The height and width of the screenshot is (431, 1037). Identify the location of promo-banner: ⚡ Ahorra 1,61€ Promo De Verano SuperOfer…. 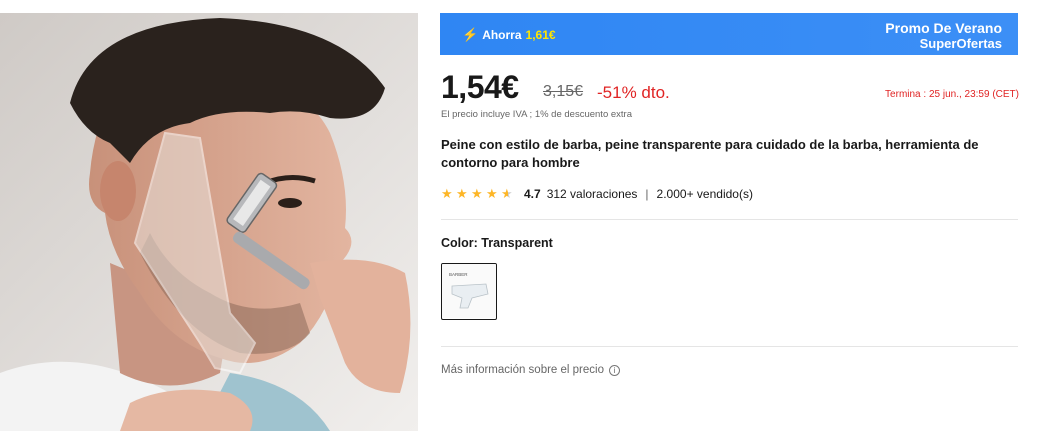
(729, 34).